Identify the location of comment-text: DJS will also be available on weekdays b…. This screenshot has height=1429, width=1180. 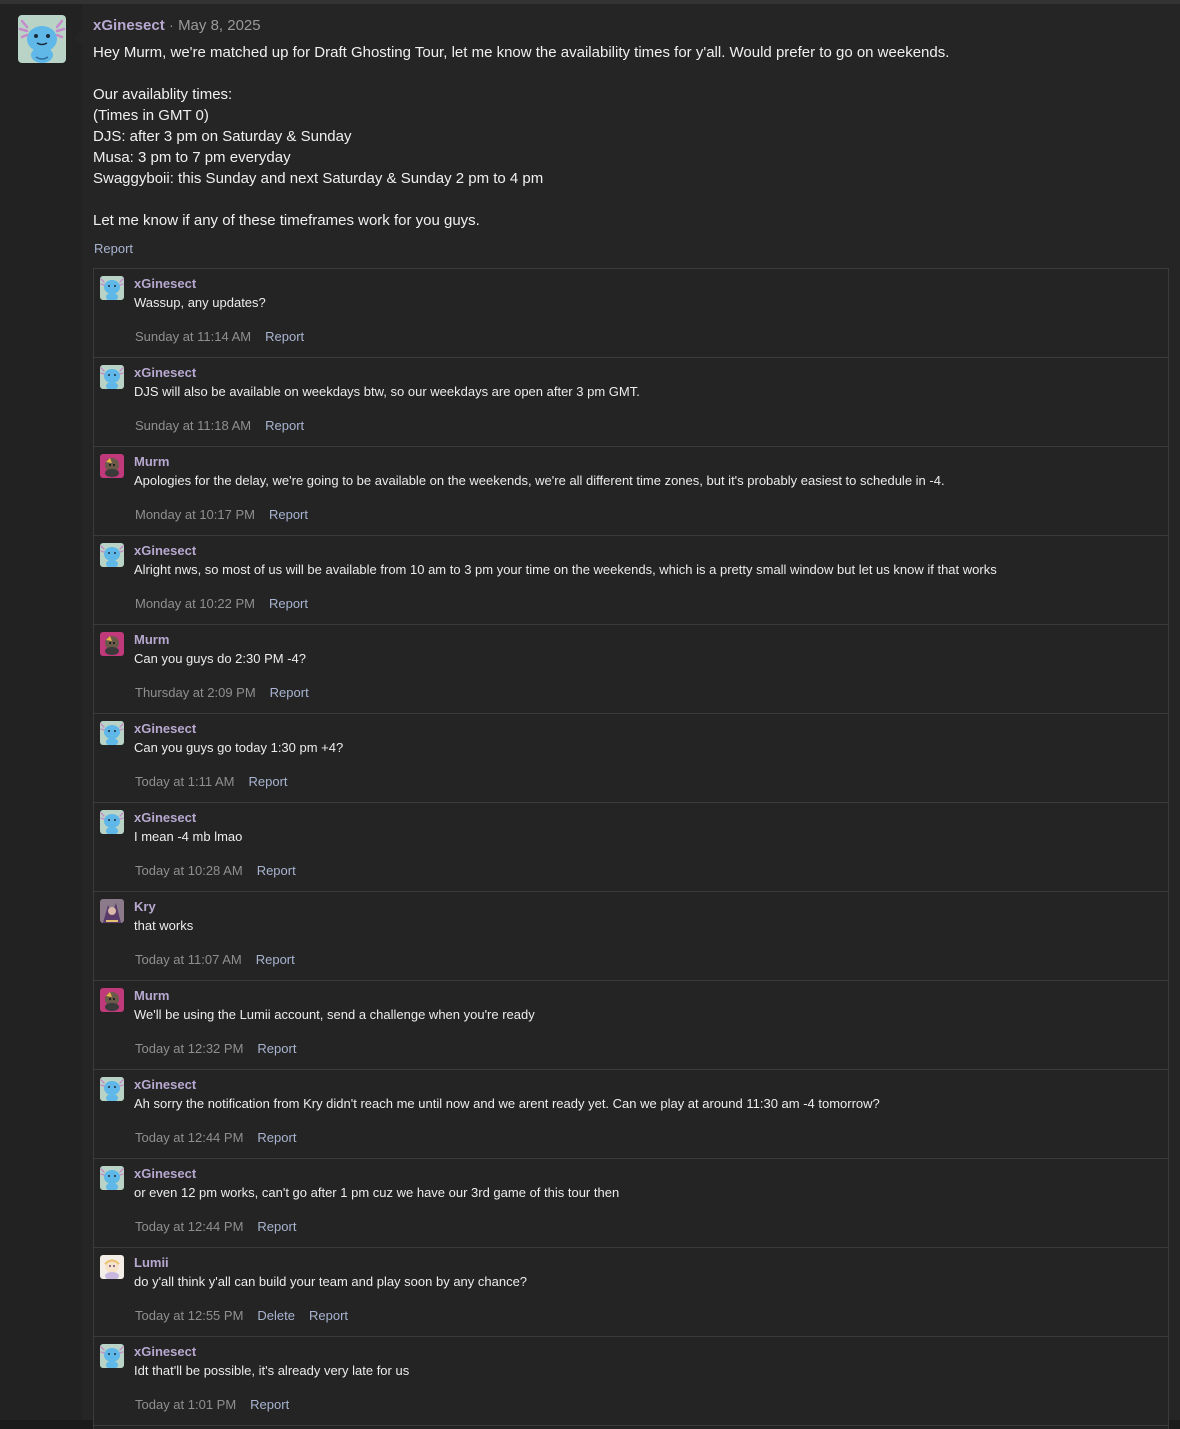
(387, 391).